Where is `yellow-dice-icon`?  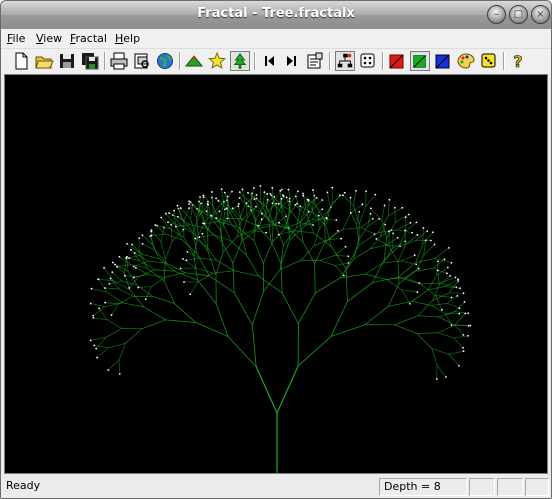
yellow-dice-icon is located at coordinates (489, 61).